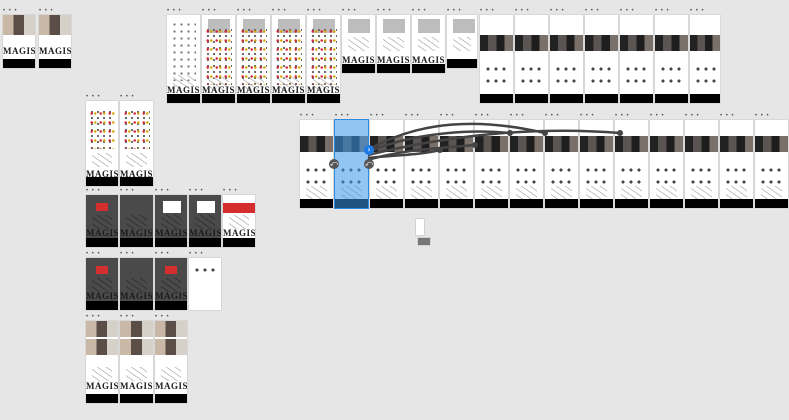 Image resolution: width=789 pixels, height=420 pixels. Describe the element at coordinates (596, 160) in the screenshot. I see `artboard-detail-9: • • •` at that location.